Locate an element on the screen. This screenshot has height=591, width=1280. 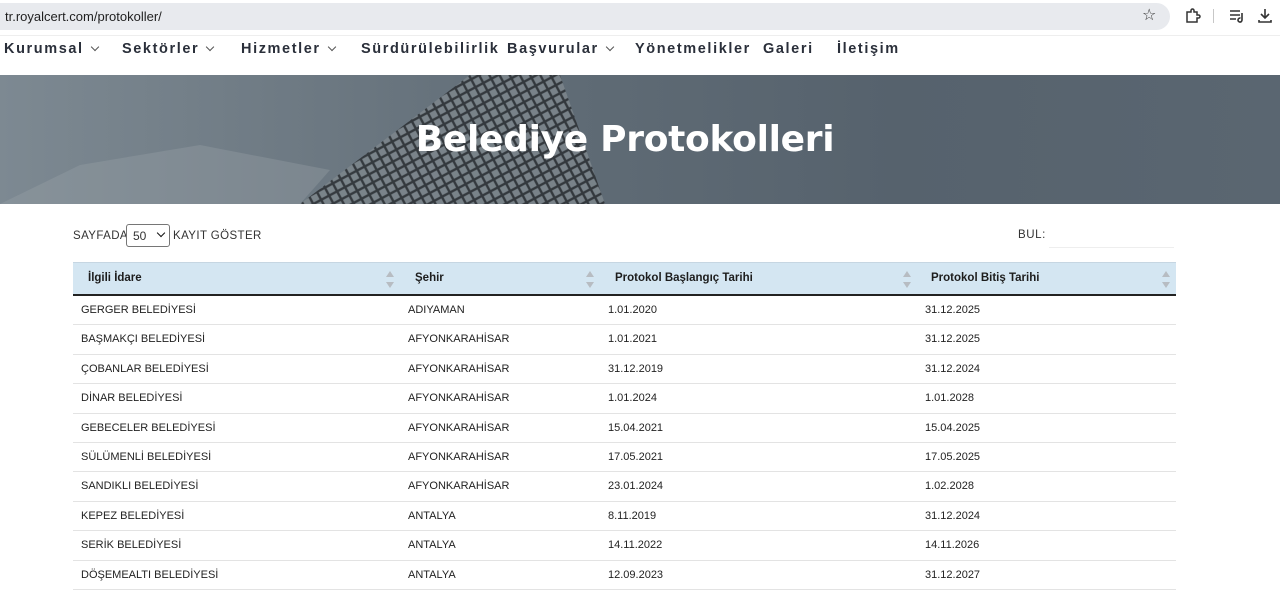
nav-item-iletisim: İletişim is located at coordinates (868, 49).